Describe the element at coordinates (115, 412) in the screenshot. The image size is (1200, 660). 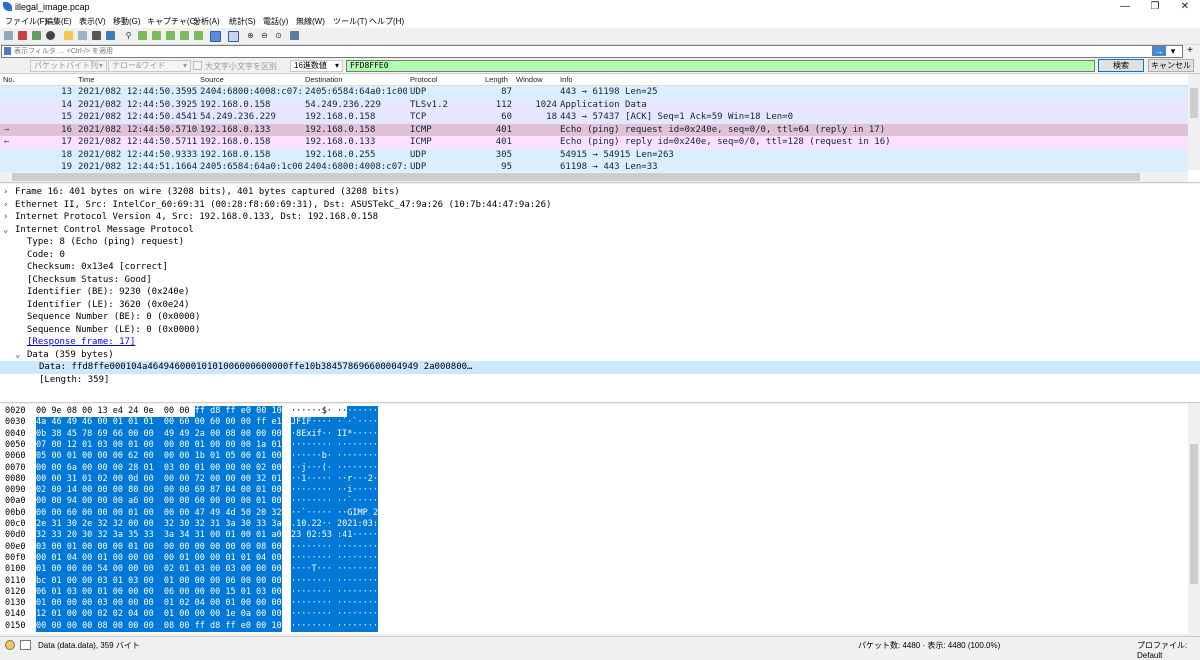
I see `hex-bytes: 00 9e 08 00 13 e4 24 0e 00 00` at that location.